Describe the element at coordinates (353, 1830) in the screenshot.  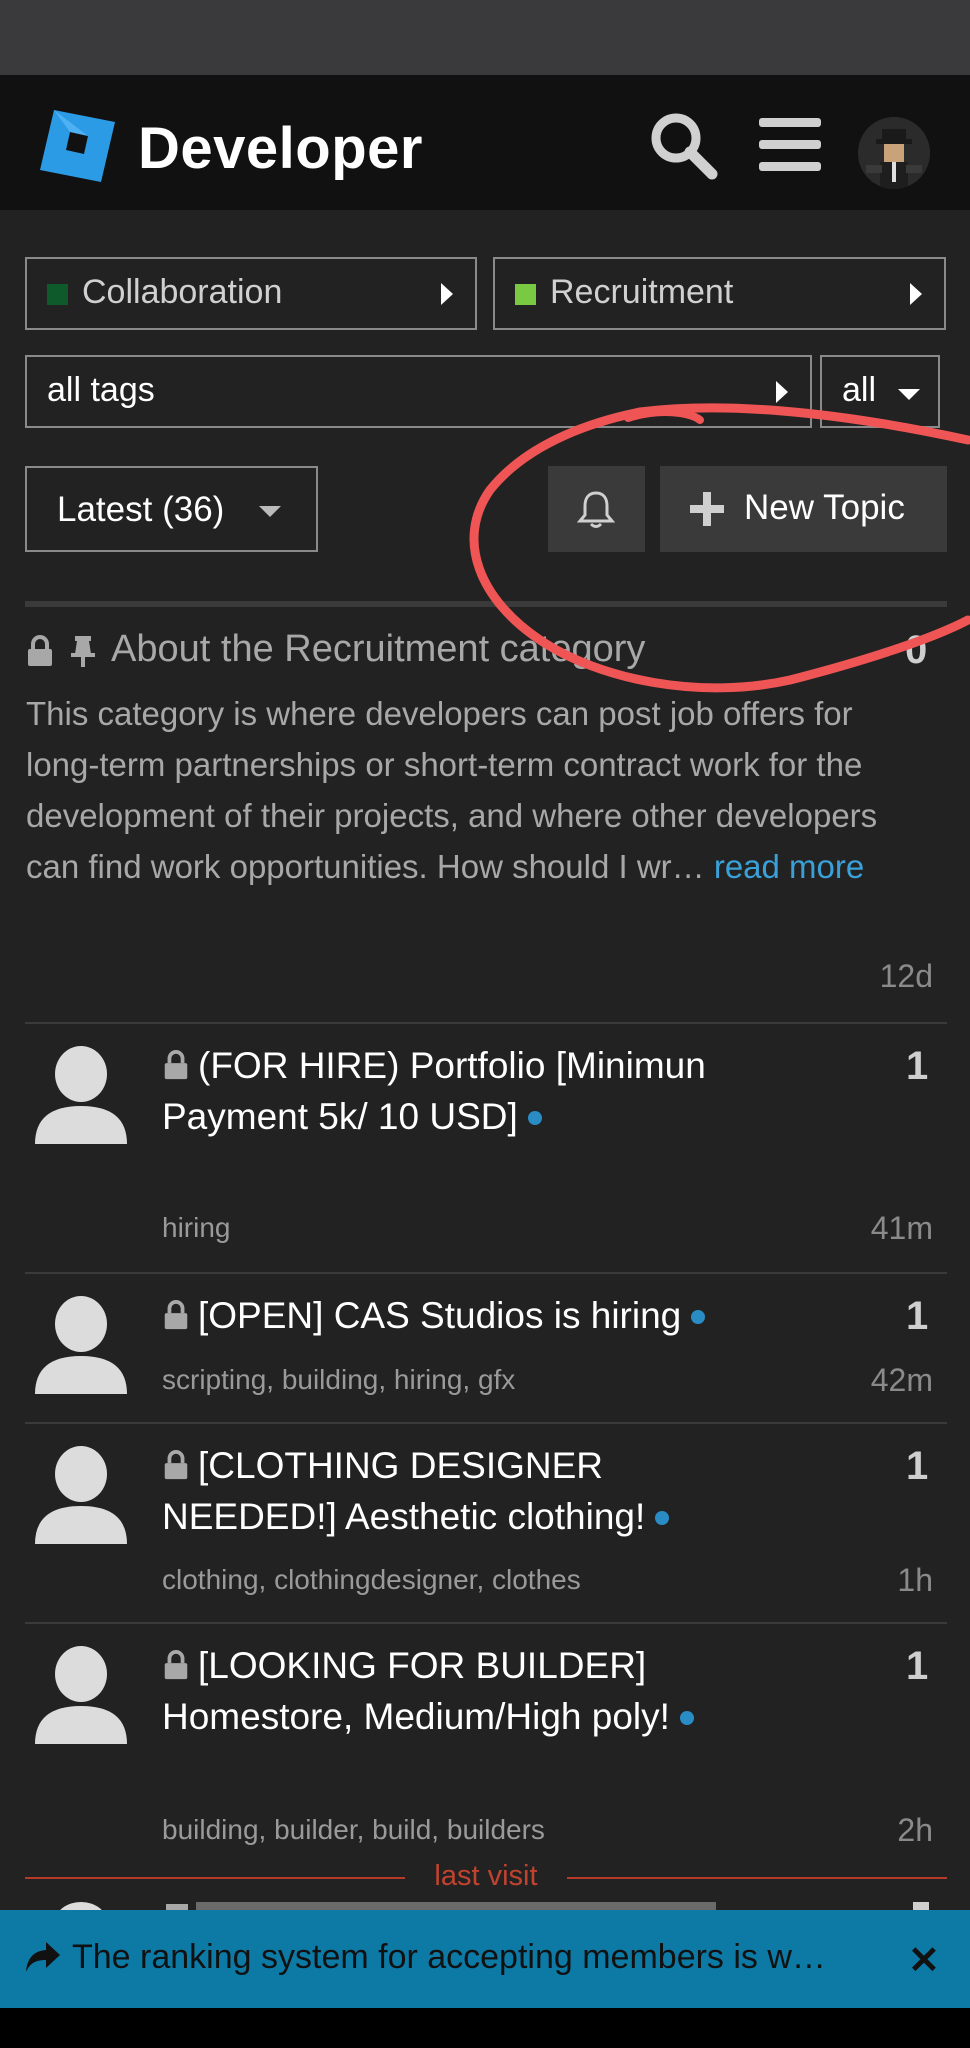
I see `topic-tags: building, builder, build, builders` at that location.